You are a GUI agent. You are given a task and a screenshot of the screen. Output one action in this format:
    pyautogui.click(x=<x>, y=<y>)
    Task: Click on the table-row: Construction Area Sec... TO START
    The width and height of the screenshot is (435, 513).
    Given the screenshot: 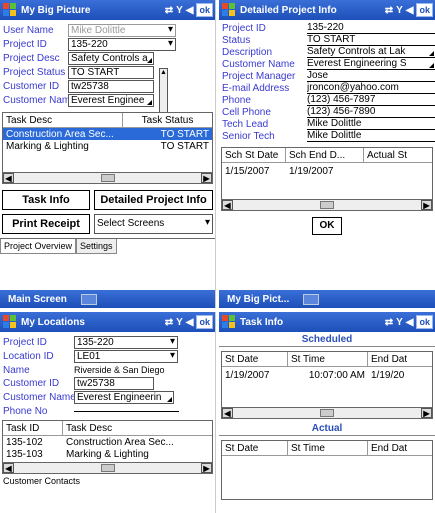 What is the action you would take?
    pyautogui.click(x=107, y=134)
    